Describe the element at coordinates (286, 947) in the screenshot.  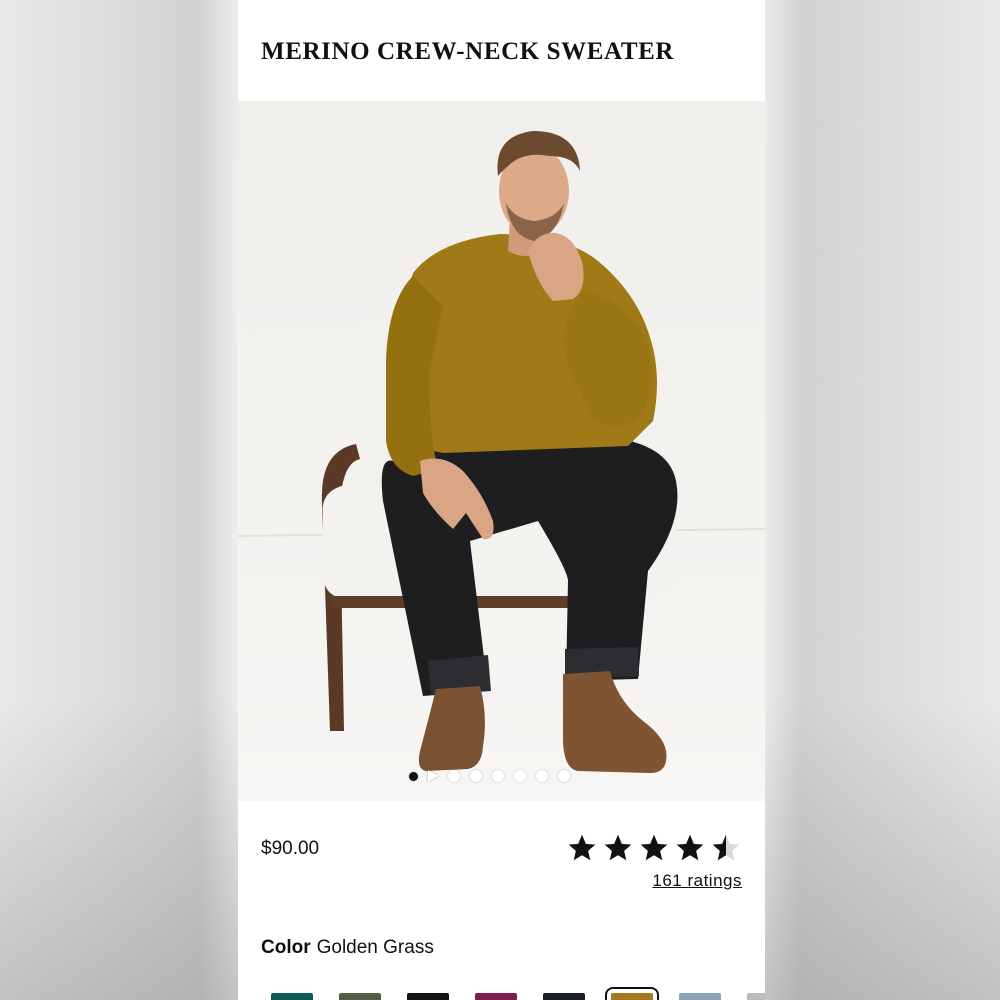
I see `color-label: Color` at that location.